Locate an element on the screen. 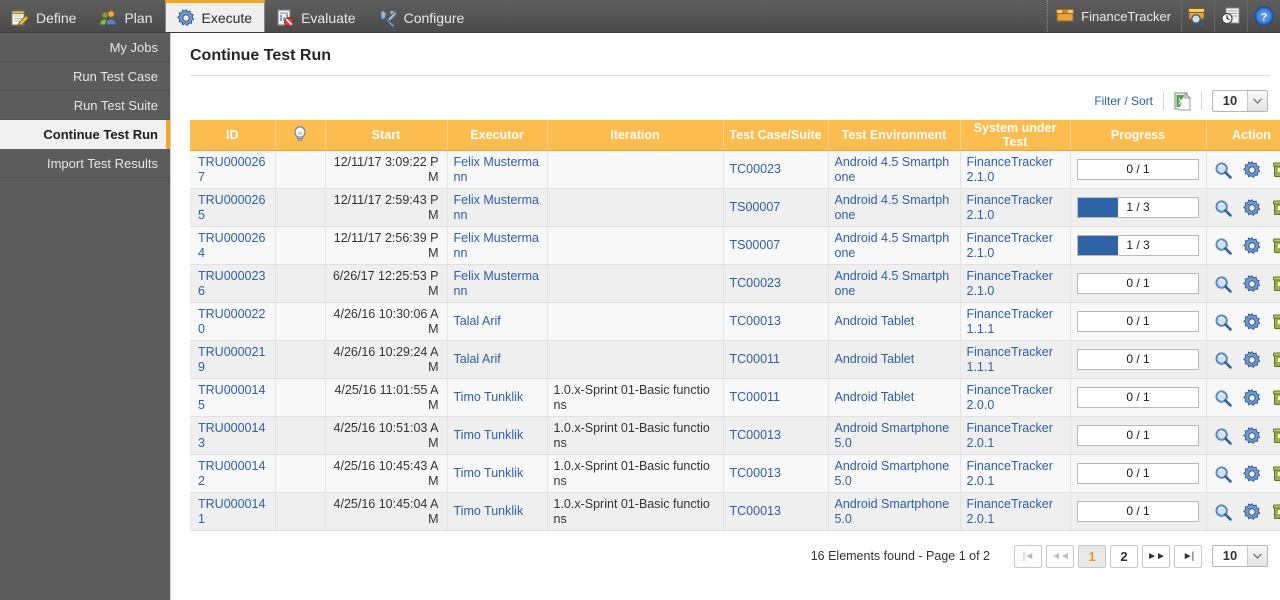 The image size is (1280, 600). help-icon: ? is located at coordinates (1263, 16).